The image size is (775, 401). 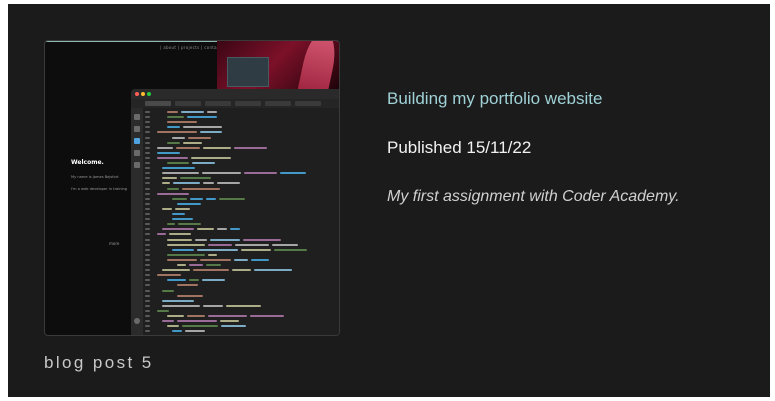 I want to click on source-control-icon, so click(x=137, y=141).